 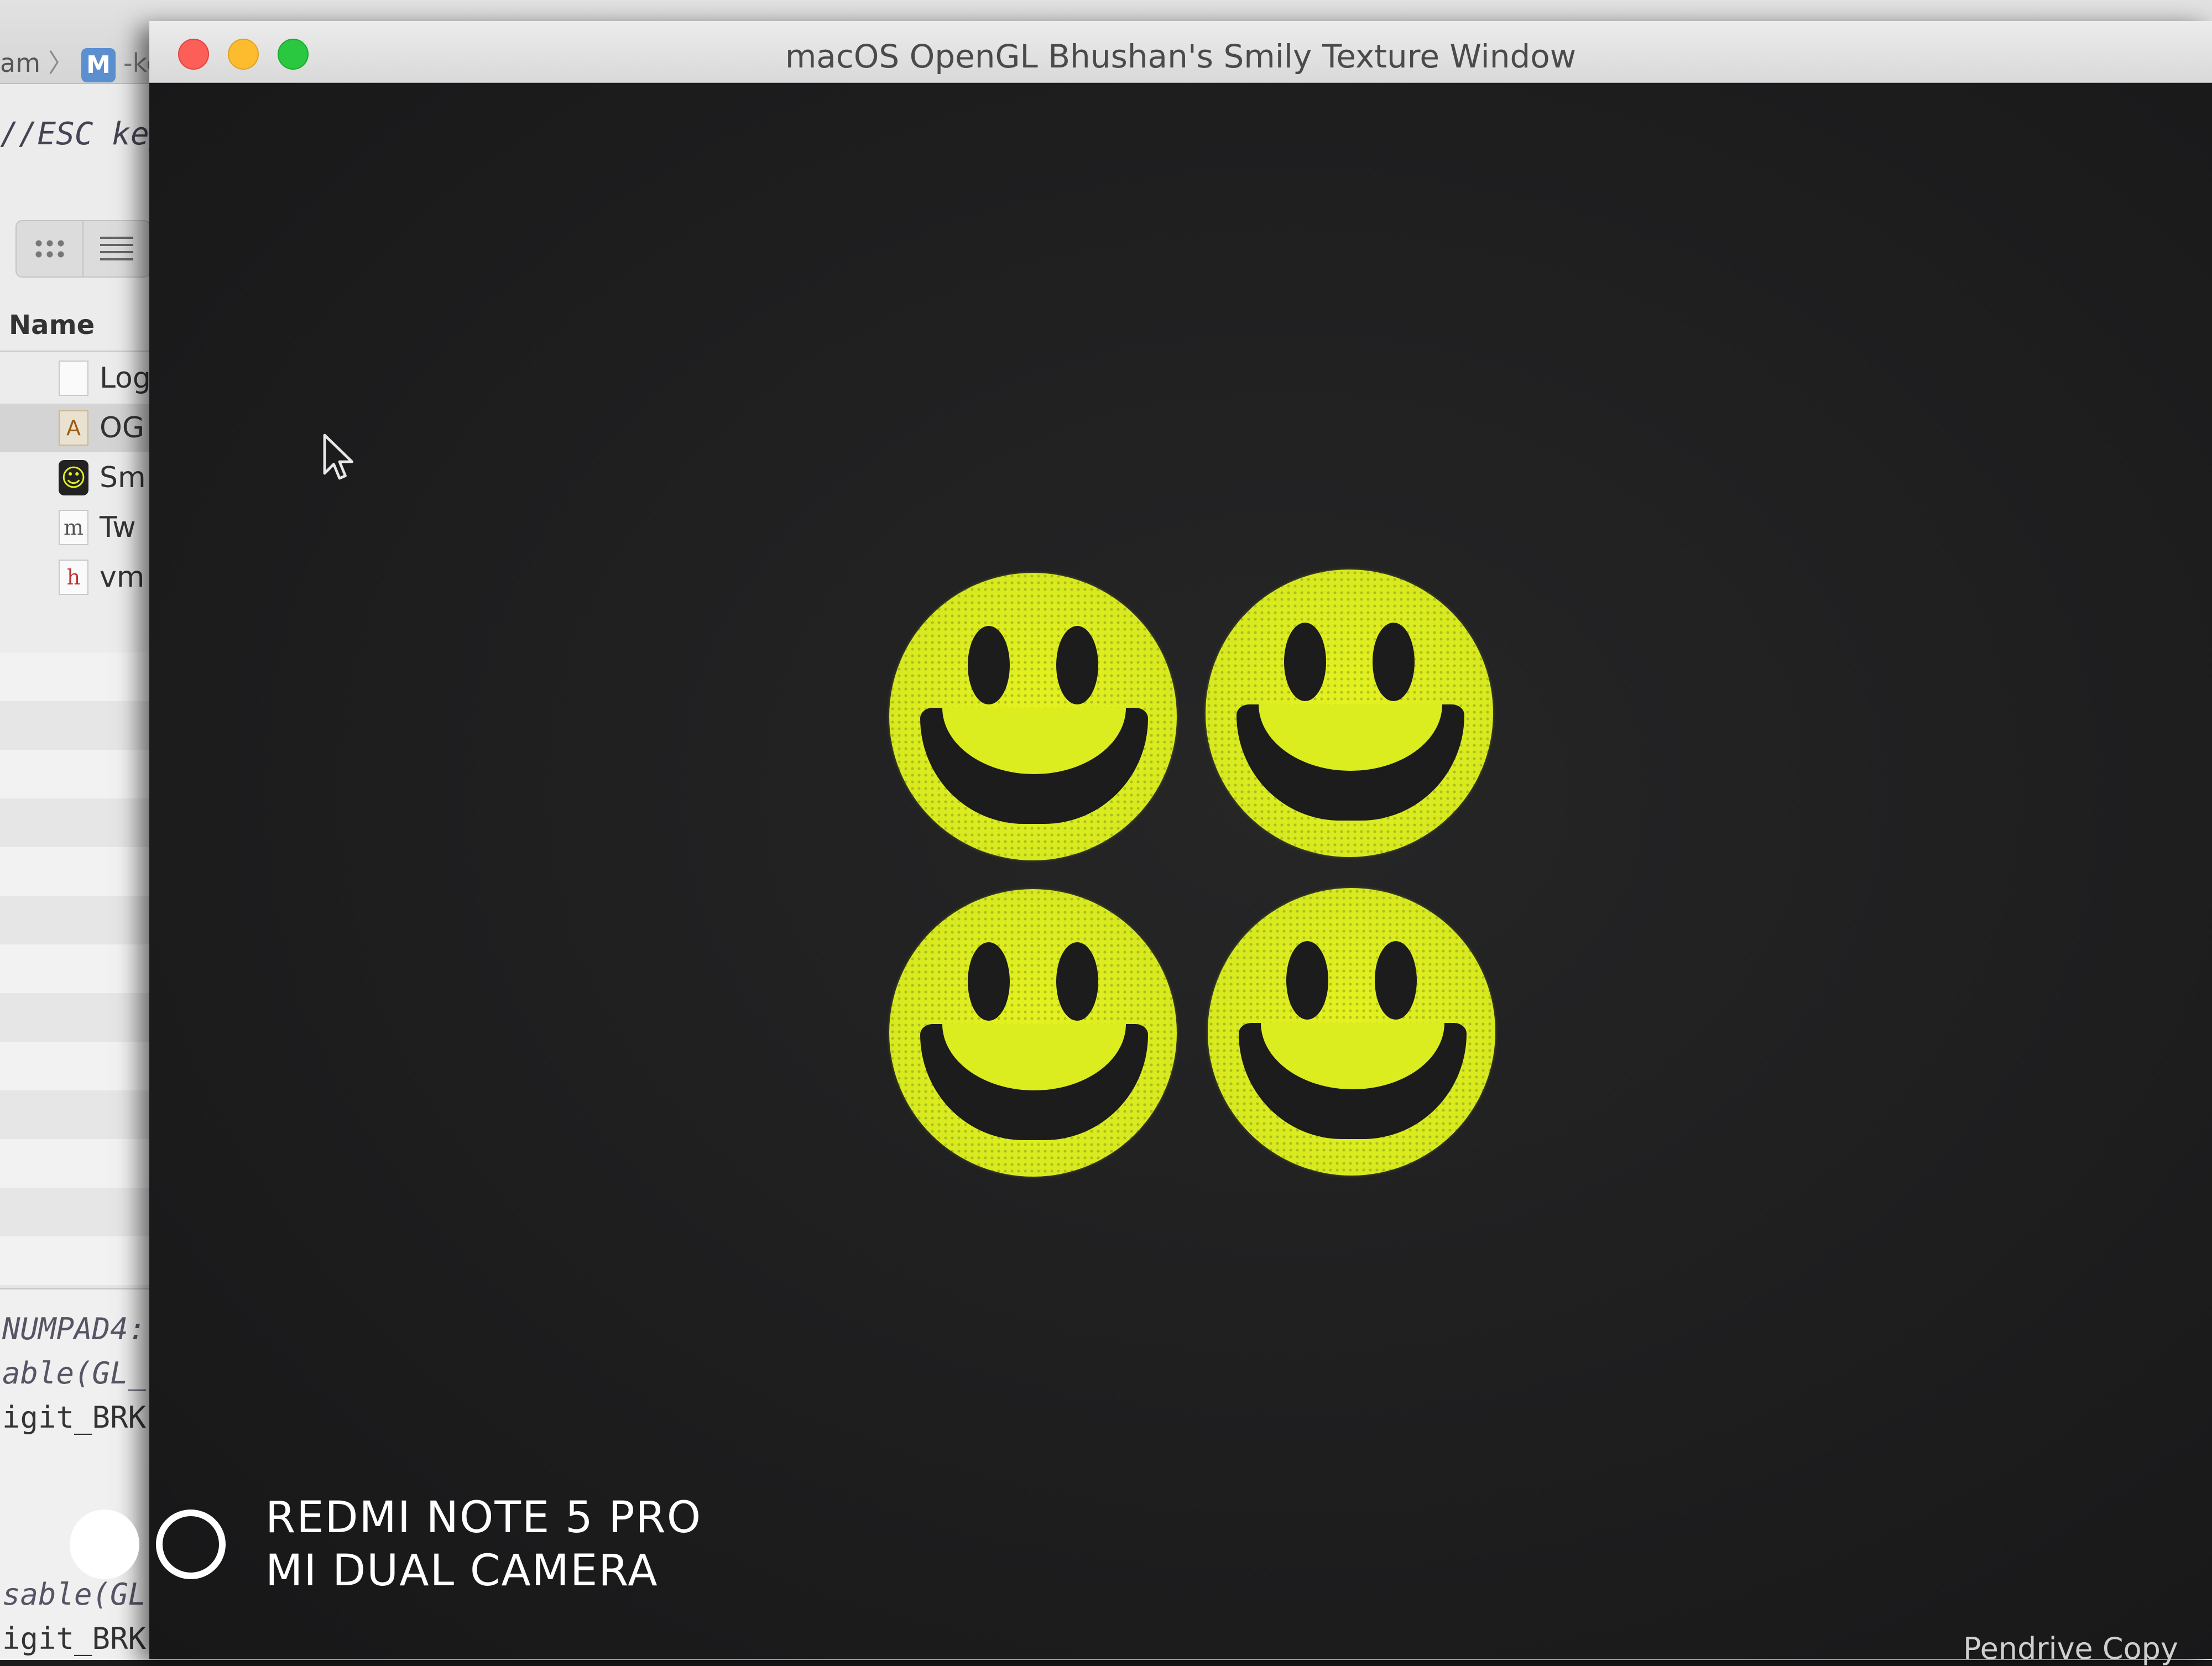 I want to click on file-row: m Tw, so click(x=80, y=527).